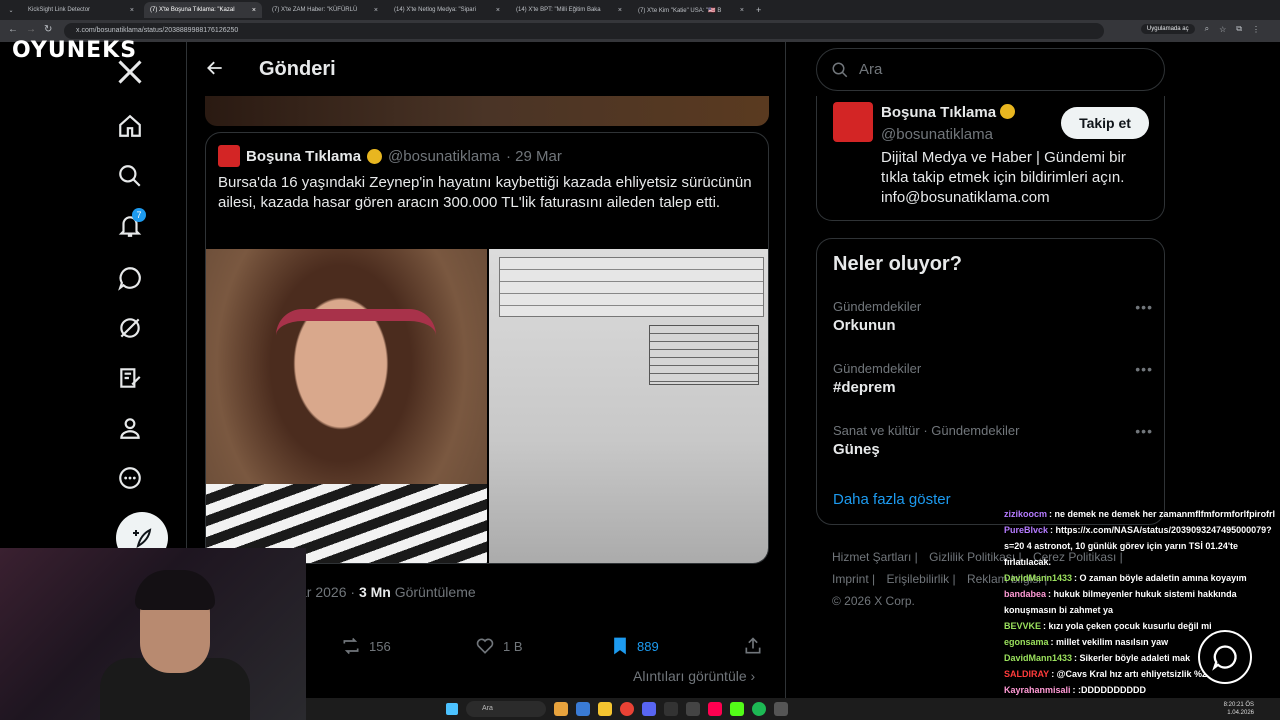  Describe the element at coordinates (215, 70) in the screenshot. I see `back-arrow-icon` at that location.